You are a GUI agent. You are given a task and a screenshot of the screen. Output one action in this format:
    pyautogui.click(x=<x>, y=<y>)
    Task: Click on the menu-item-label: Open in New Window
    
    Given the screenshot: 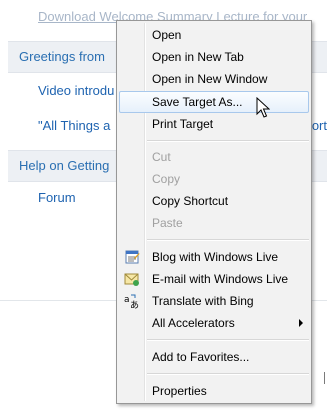 What is the action you would take?
    pyautogui.click(x=210, y=79)
    